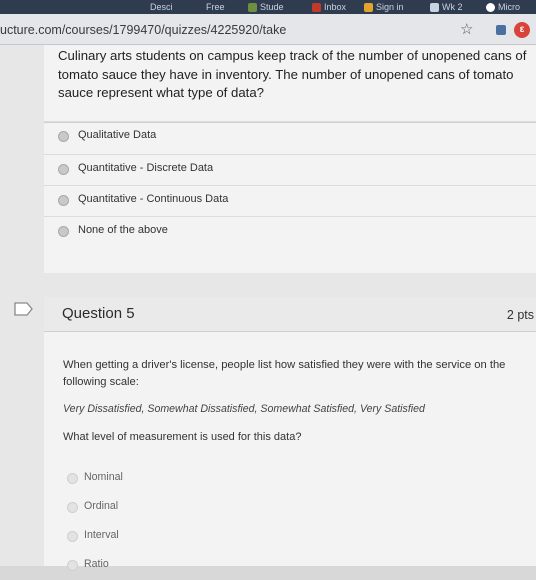 The image size is (536, 580). I want to click on tab-inbox: Inbox, so click(329, 7).